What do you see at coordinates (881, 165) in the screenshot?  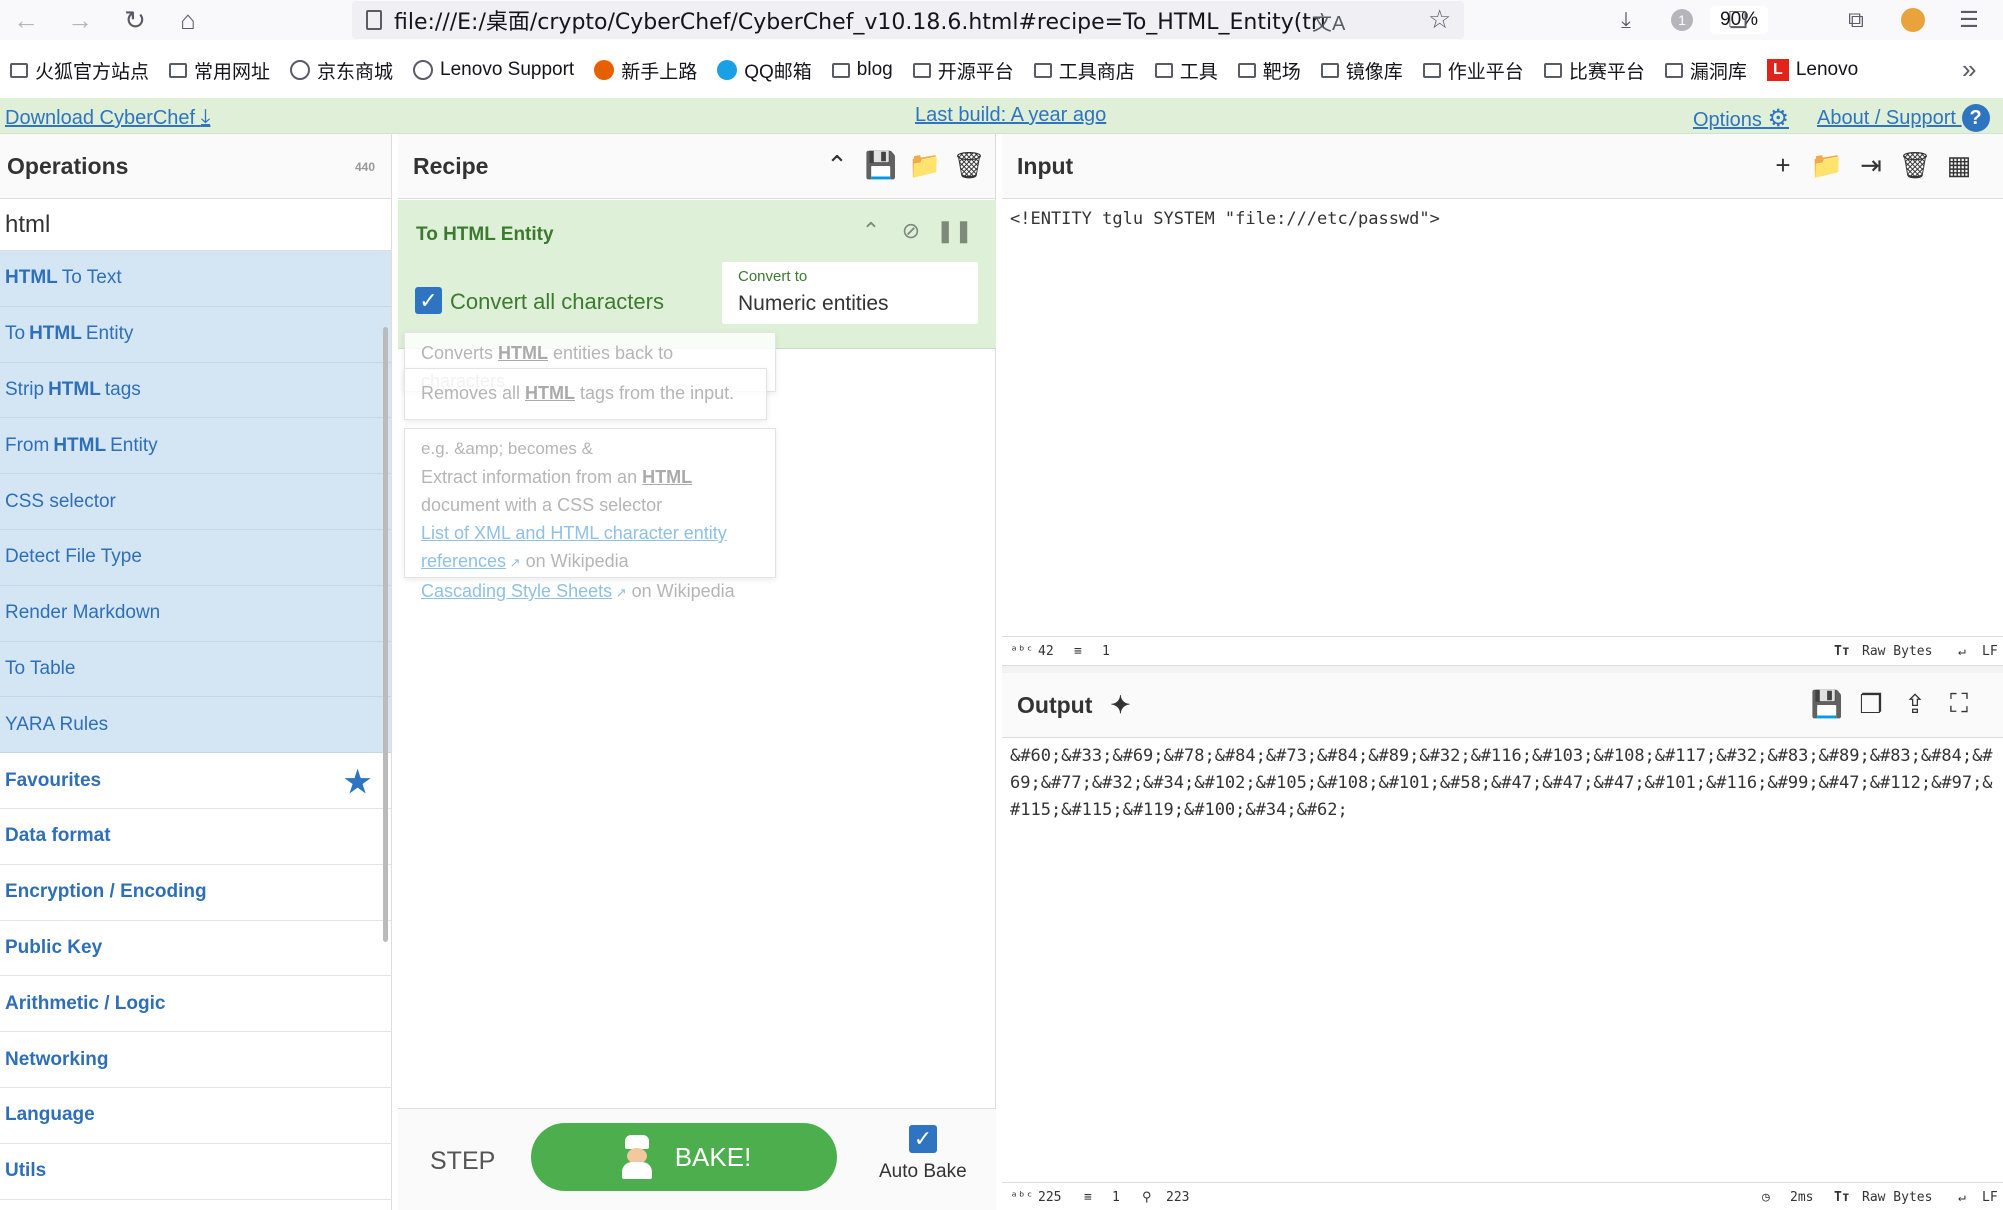 I see `save-recipe-icon: 💾` at bounding box center [881, 165].